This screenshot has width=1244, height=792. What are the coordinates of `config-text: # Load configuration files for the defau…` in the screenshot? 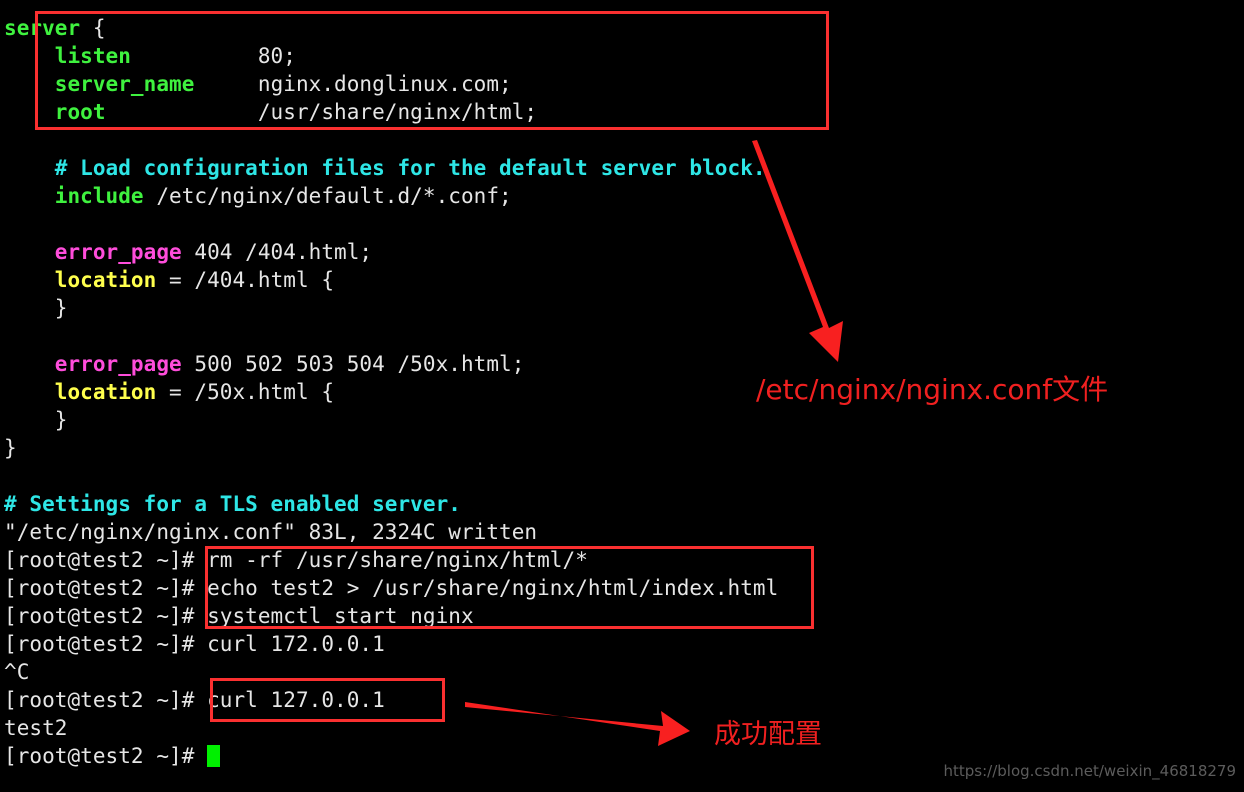 It's located at (385, 168).